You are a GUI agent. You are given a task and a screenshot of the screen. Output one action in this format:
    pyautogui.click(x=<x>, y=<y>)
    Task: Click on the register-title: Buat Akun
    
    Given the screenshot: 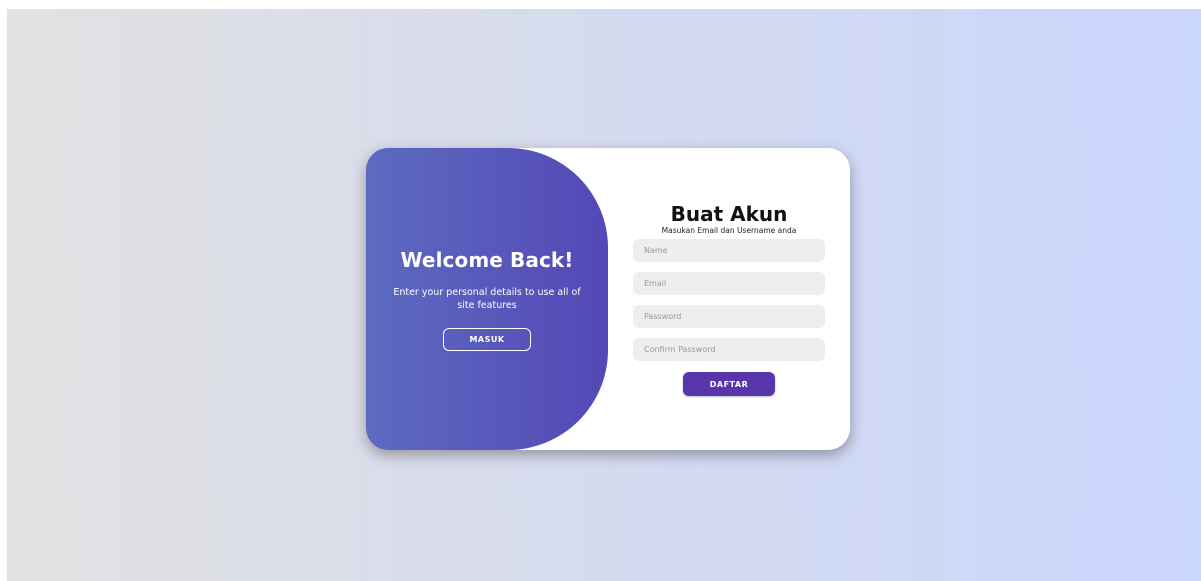 What is the action you would take?
    pyautogui.click(x=729, y=214)
    